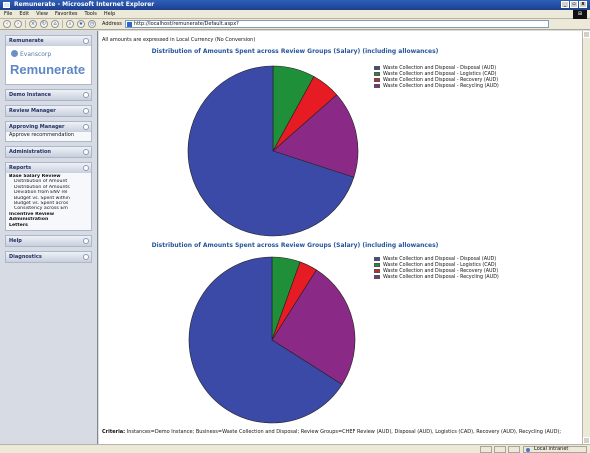  I want to click on menu-help: Help, so click(109, 14).